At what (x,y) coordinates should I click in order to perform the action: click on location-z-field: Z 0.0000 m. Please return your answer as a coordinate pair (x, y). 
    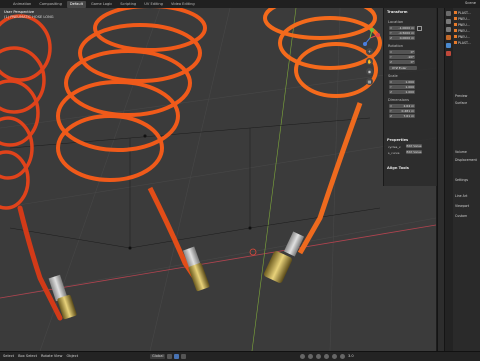
    Looking at the image, I should click on (402, 38).